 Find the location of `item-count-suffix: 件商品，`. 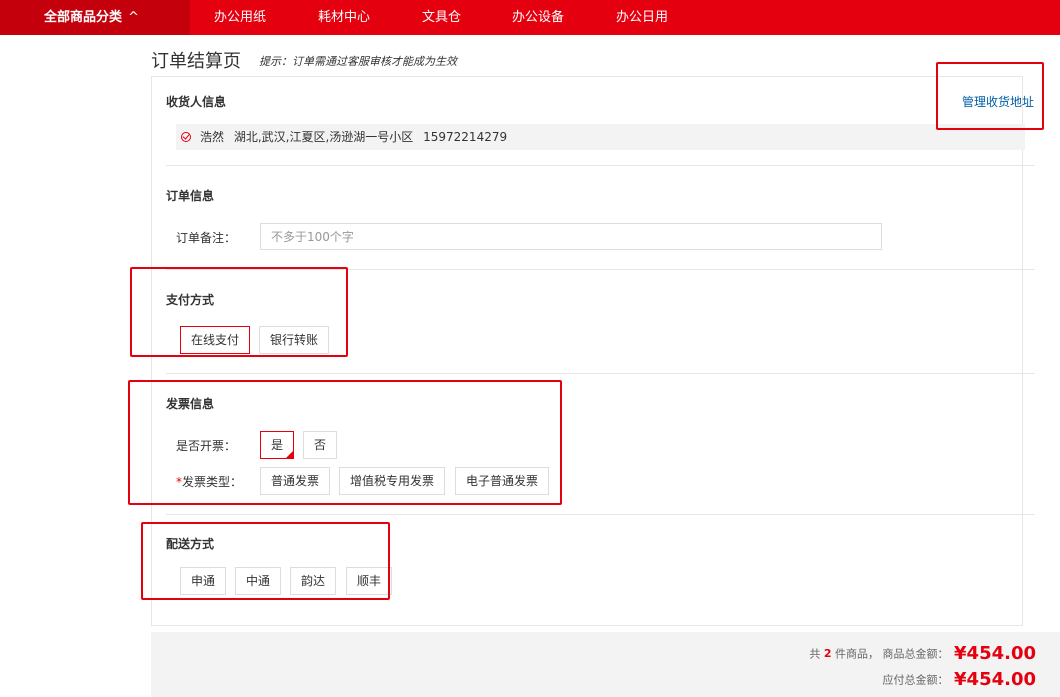

item-count-suffix: 件商品， is located at coordinates (857, 654).